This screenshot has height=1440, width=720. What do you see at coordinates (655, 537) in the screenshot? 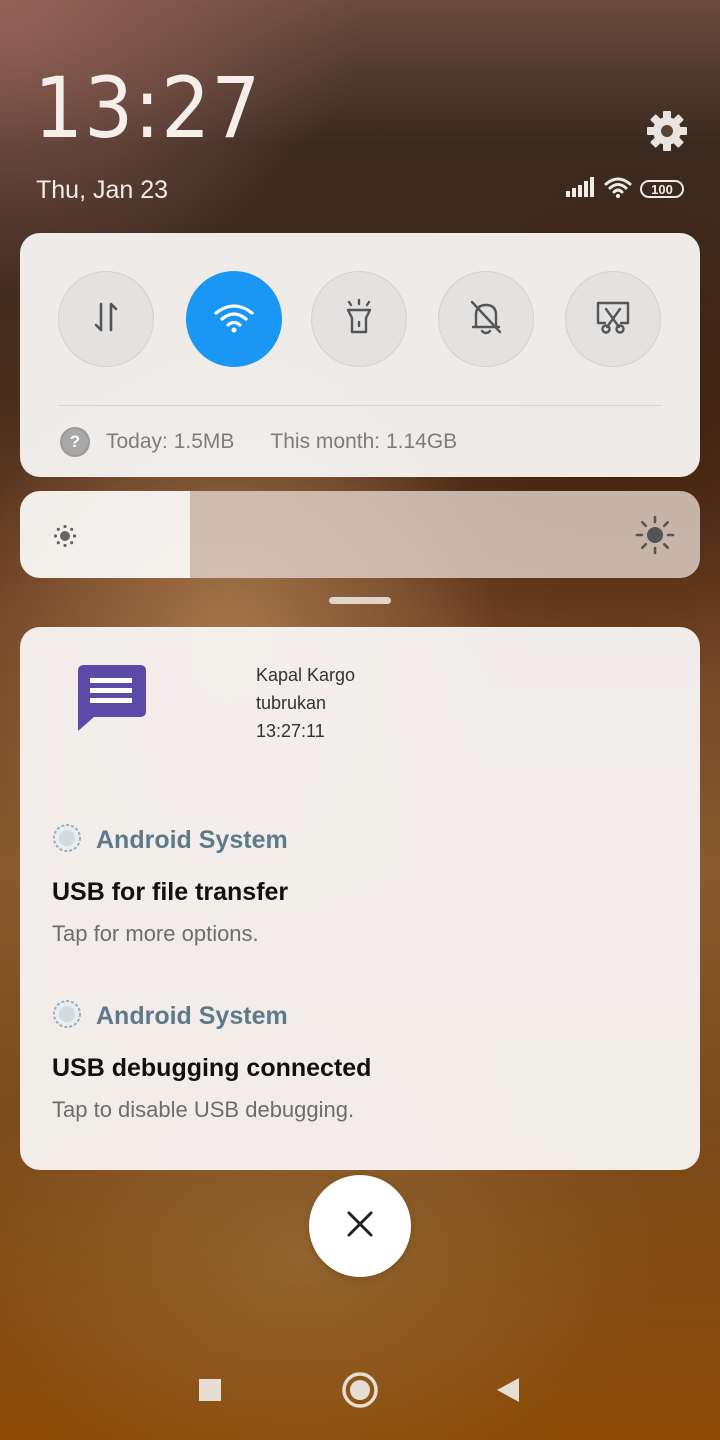
I see `brightness-high-icon` at bounding box center [655, 537].